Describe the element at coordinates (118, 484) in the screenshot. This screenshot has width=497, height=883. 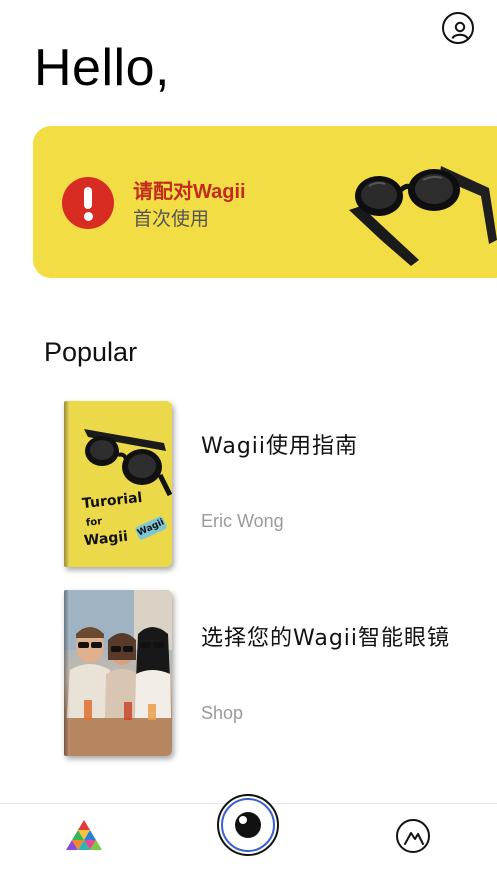
I see `tutorial-book-cover: Turorial for Wagii Wagii` at that location.